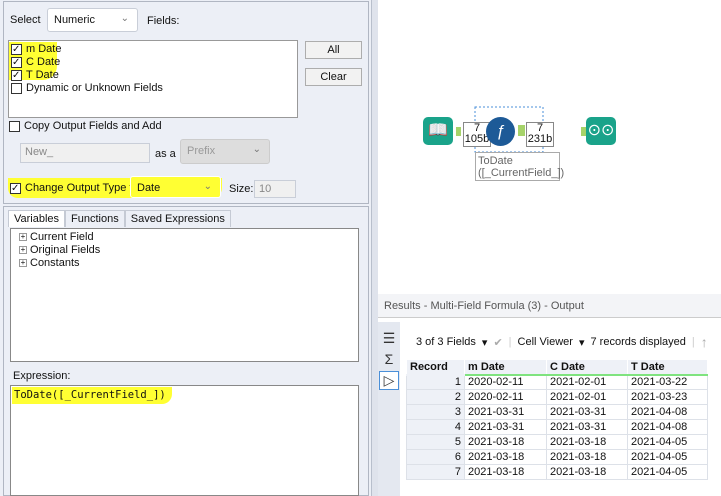  Describe the element at coordinates (438, 131) in the screenshot. I see `input-data-tool-icon: 📖` at that location.